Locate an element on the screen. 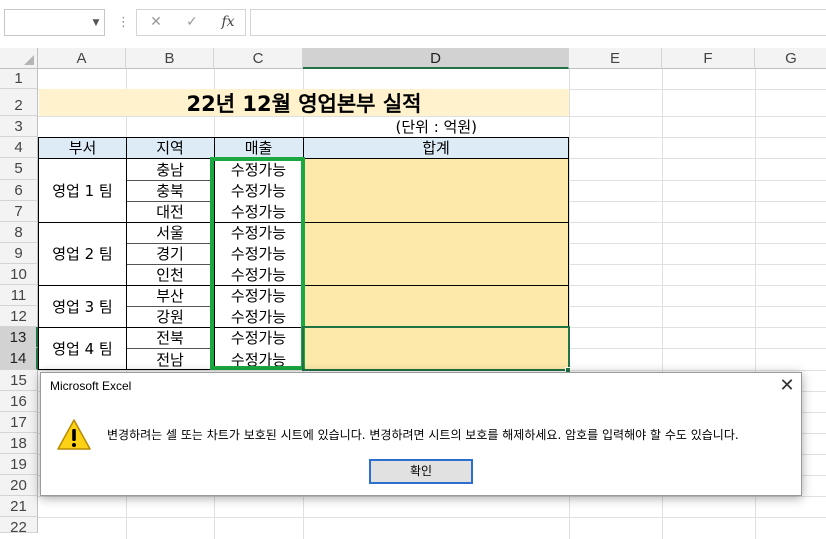 Image resolution: width=826 pixels, height=539 pixels. team-cell-4: 영업 4 팀 is located at coordinates (82, 348).